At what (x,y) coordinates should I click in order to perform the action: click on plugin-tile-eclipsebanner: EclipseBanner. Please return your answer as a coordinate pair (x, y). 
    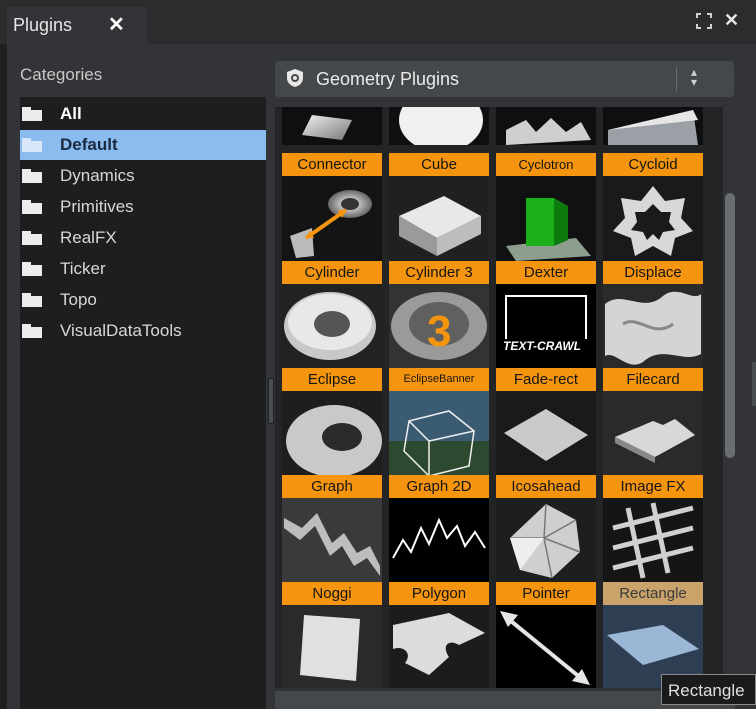
    Looking at the image, I should click on (439, 422).